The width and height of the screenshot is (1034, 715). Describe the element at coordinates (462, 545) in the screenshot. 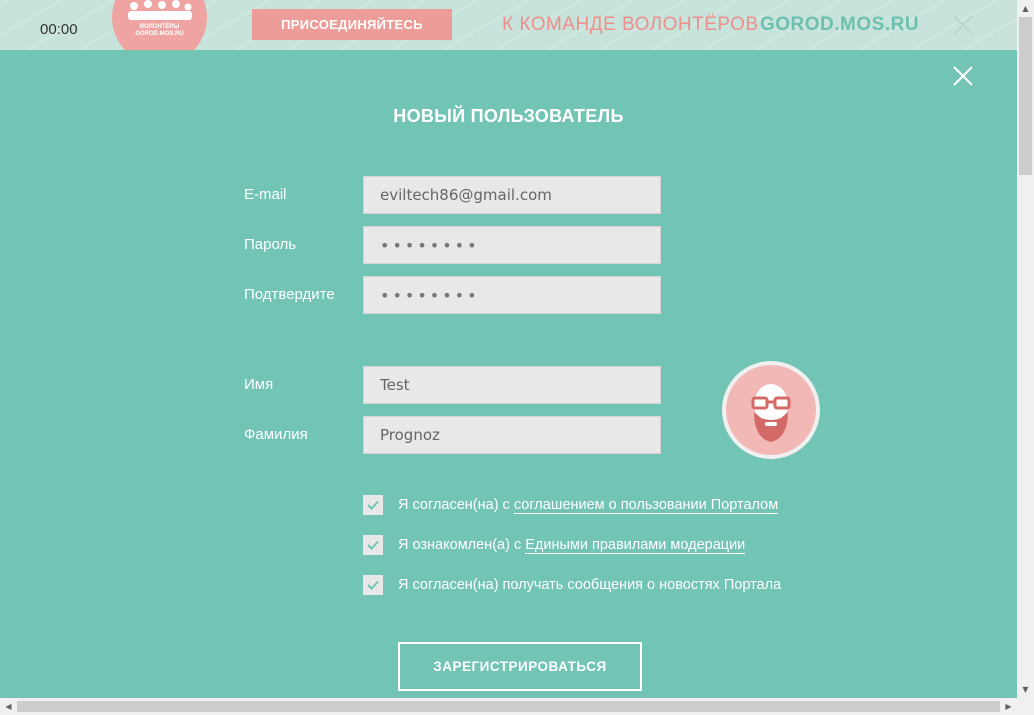

I see `moderation-rules-prefix: Я ознакомлен(а) с` at that location.